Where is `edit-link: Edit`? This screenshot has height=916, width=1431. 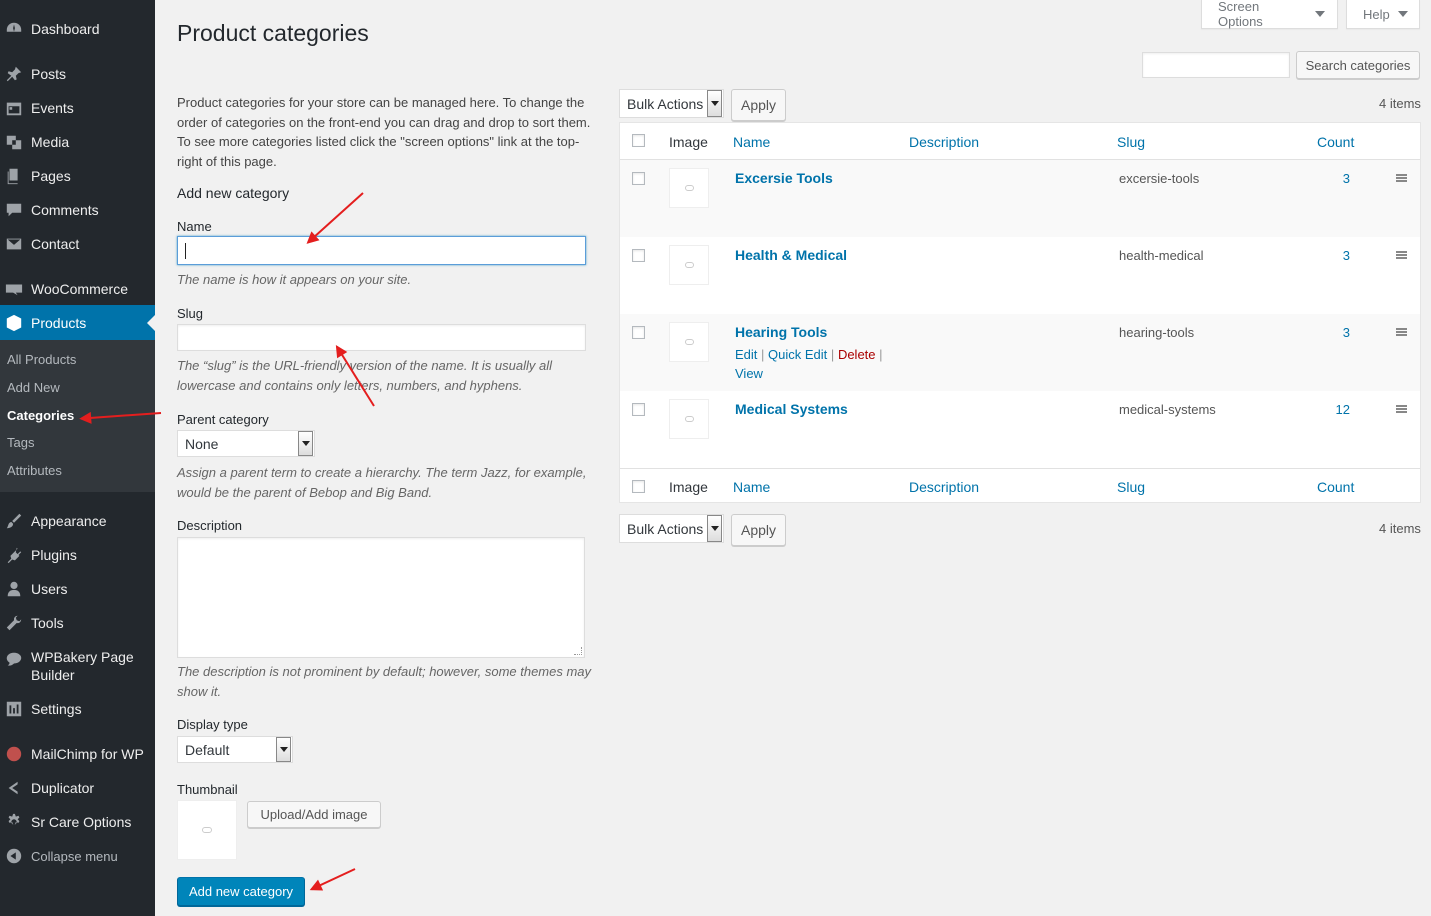 edit-link: Edit is located at coordinates (746, 354).